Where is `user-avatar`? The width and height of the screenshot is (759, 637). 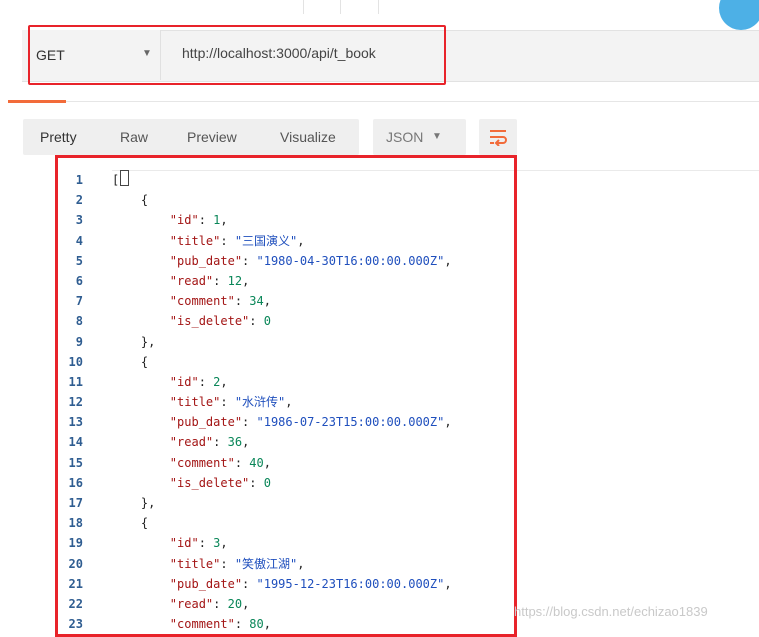
user-avatar is located at coordinates (739, 15).